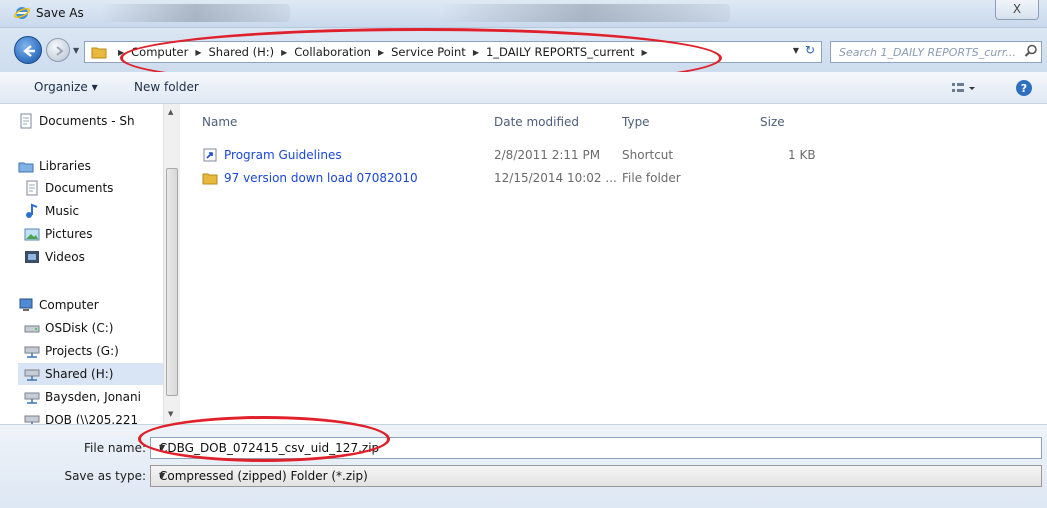 Image resolution: width=1047 pixels, height=508 pixels. Describe the element at coordinates (96, 234) in the screenshot. I see `nav-item-pictures: Pictures` at that location.